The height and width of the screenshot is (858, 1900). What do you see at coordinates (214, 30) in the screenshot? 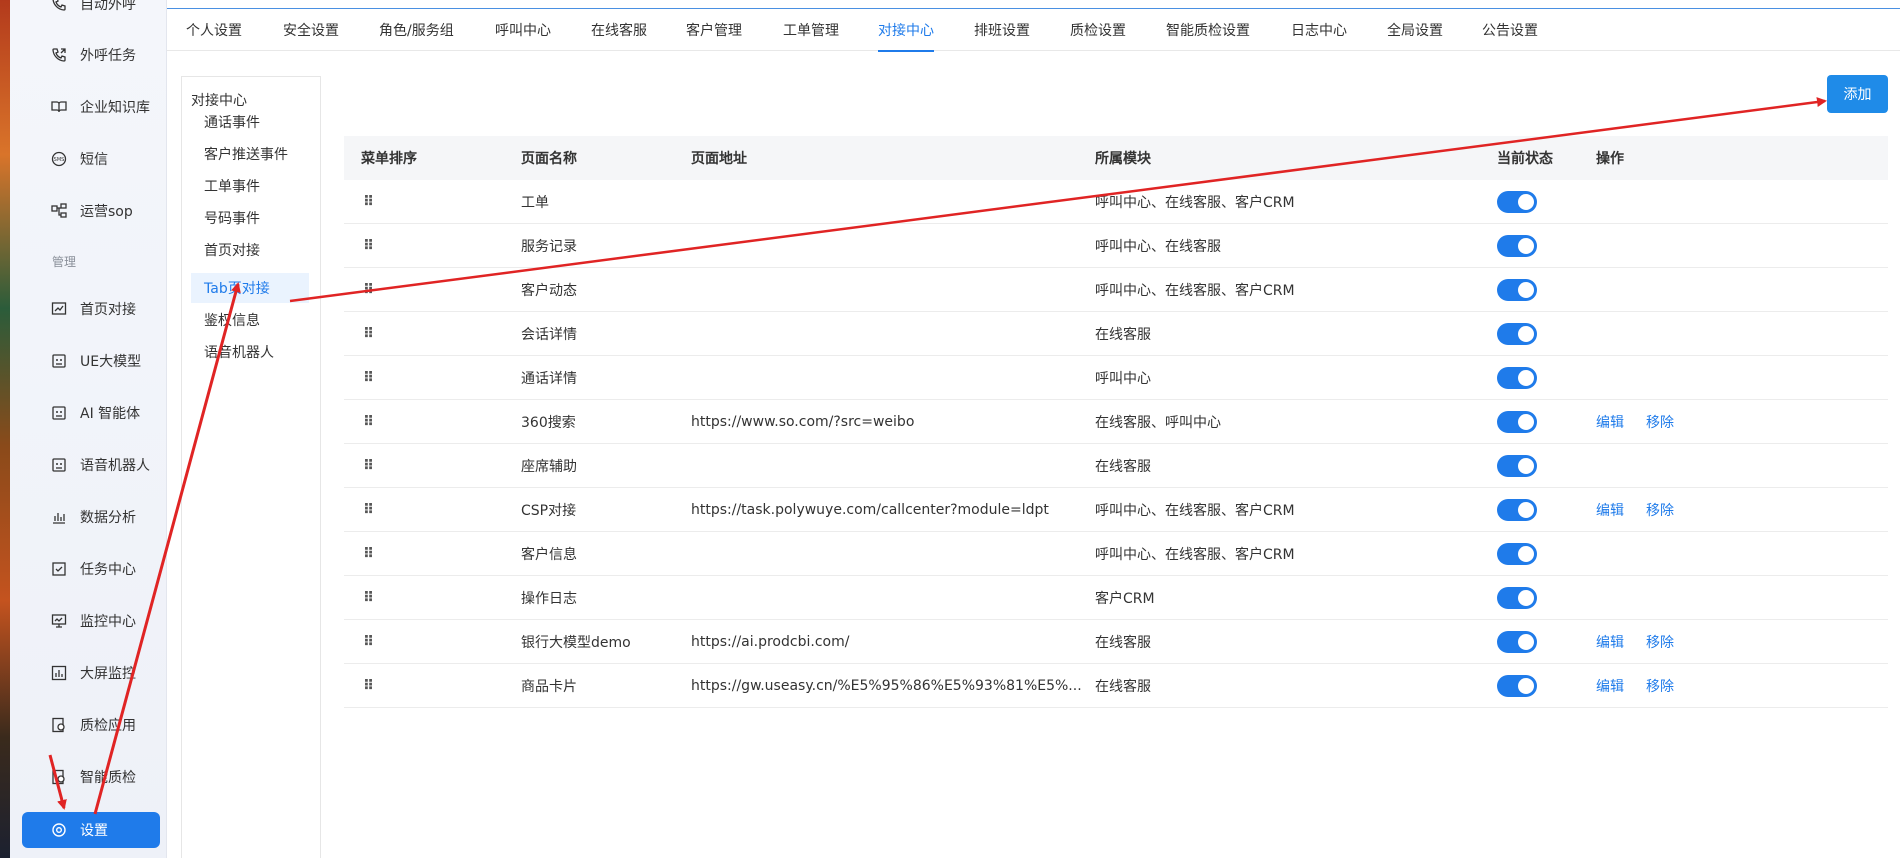
I see `tab-personal-settings: 个人设置` at bounding box center [214, 30].